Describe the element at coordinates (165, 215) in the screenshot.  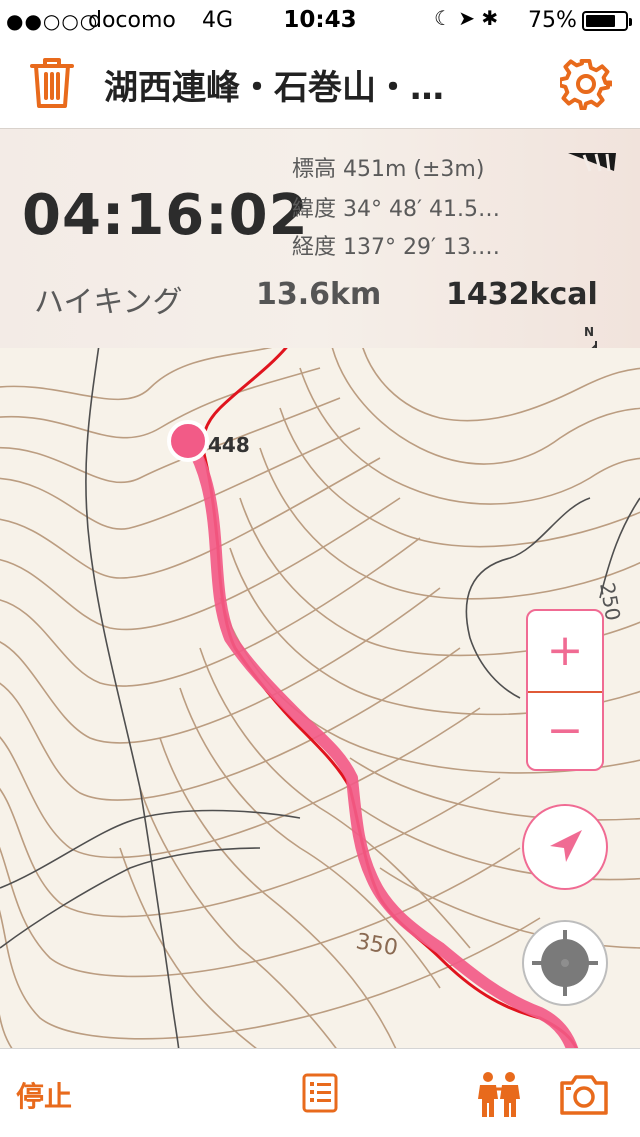
I see `elapsed-time: 04:16:02` at that location.